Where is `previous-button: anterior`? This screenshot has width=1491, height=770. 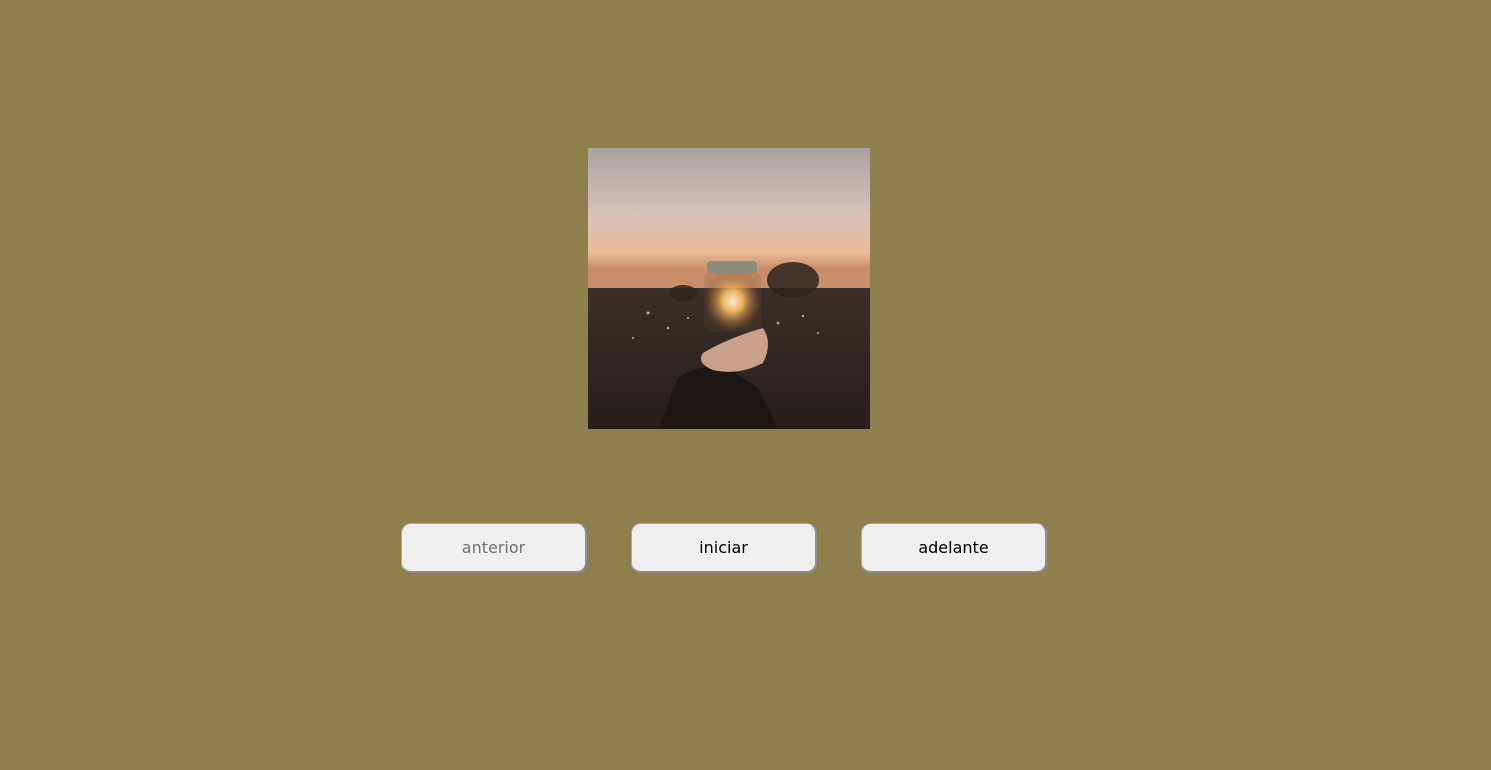 previous-button: anterior is located at coordinates (494, 548).